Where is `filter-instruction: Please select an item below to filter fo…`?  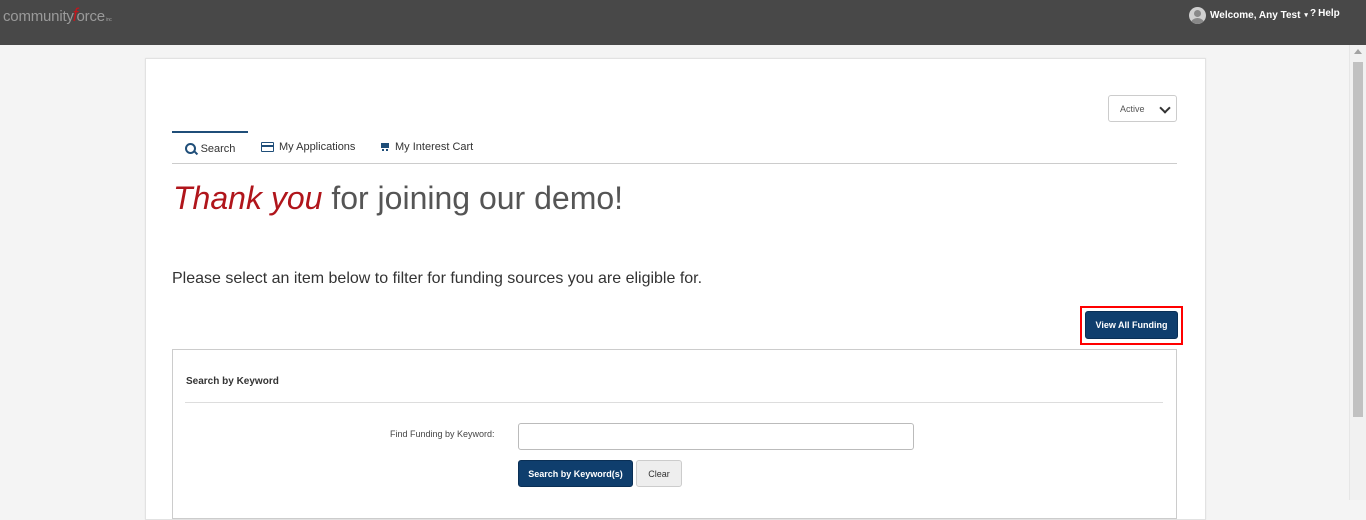 filter-instruction: Please select an item below to filter fo… is located at coordinates (437, 278).